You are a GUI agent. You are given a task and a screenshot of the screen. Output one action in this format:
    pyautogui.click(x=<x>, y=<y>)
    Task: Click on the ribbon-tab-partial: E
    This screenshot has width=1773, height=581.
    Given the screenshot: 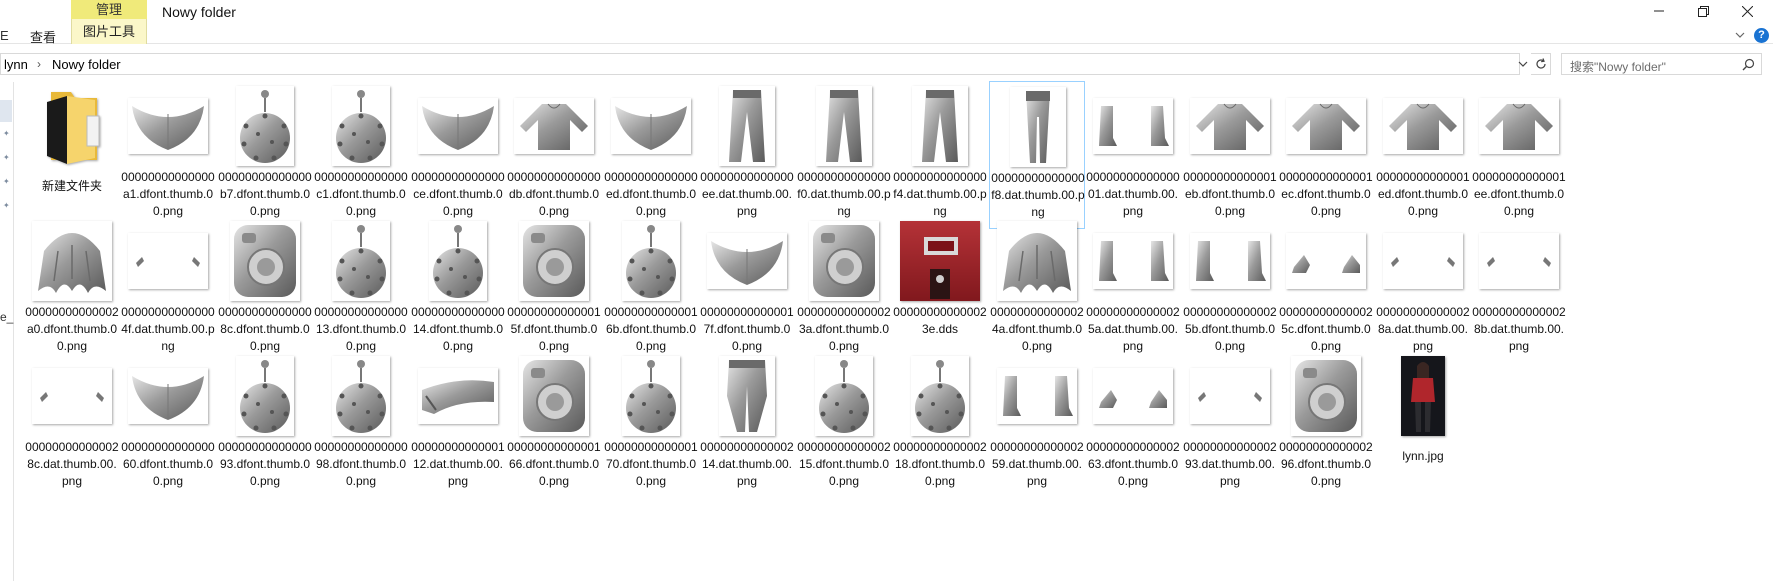 What is the action you would take?
    pyautogui.click(x=4, y=35)
    